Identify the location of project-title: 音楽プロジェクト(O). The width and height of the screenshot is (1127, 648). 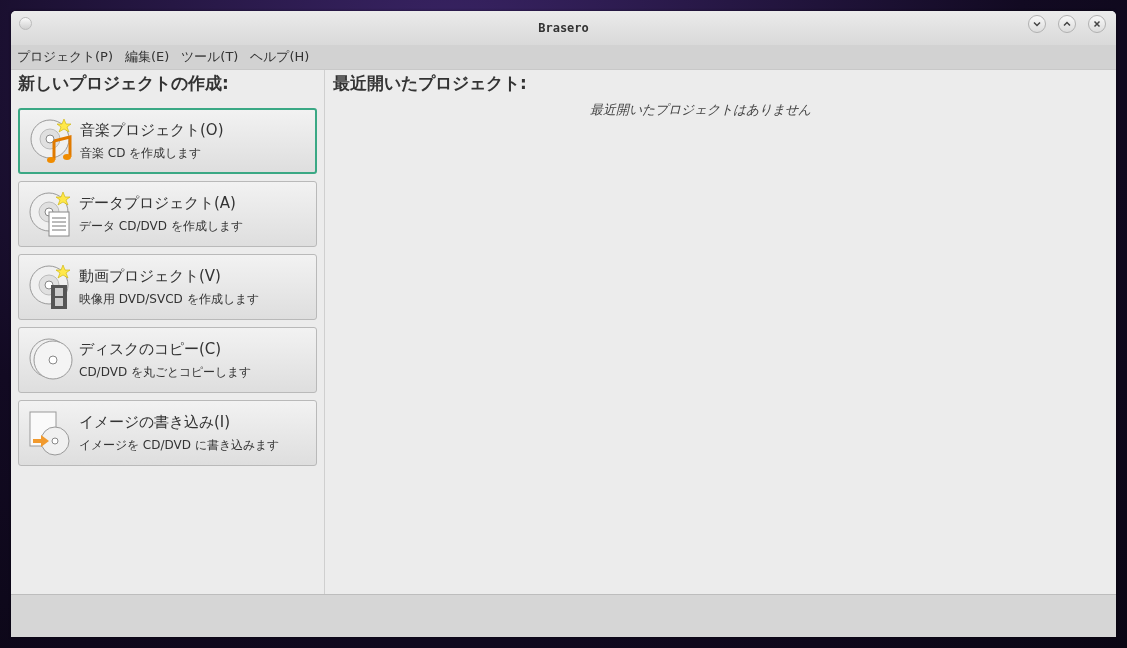
(152, 130).